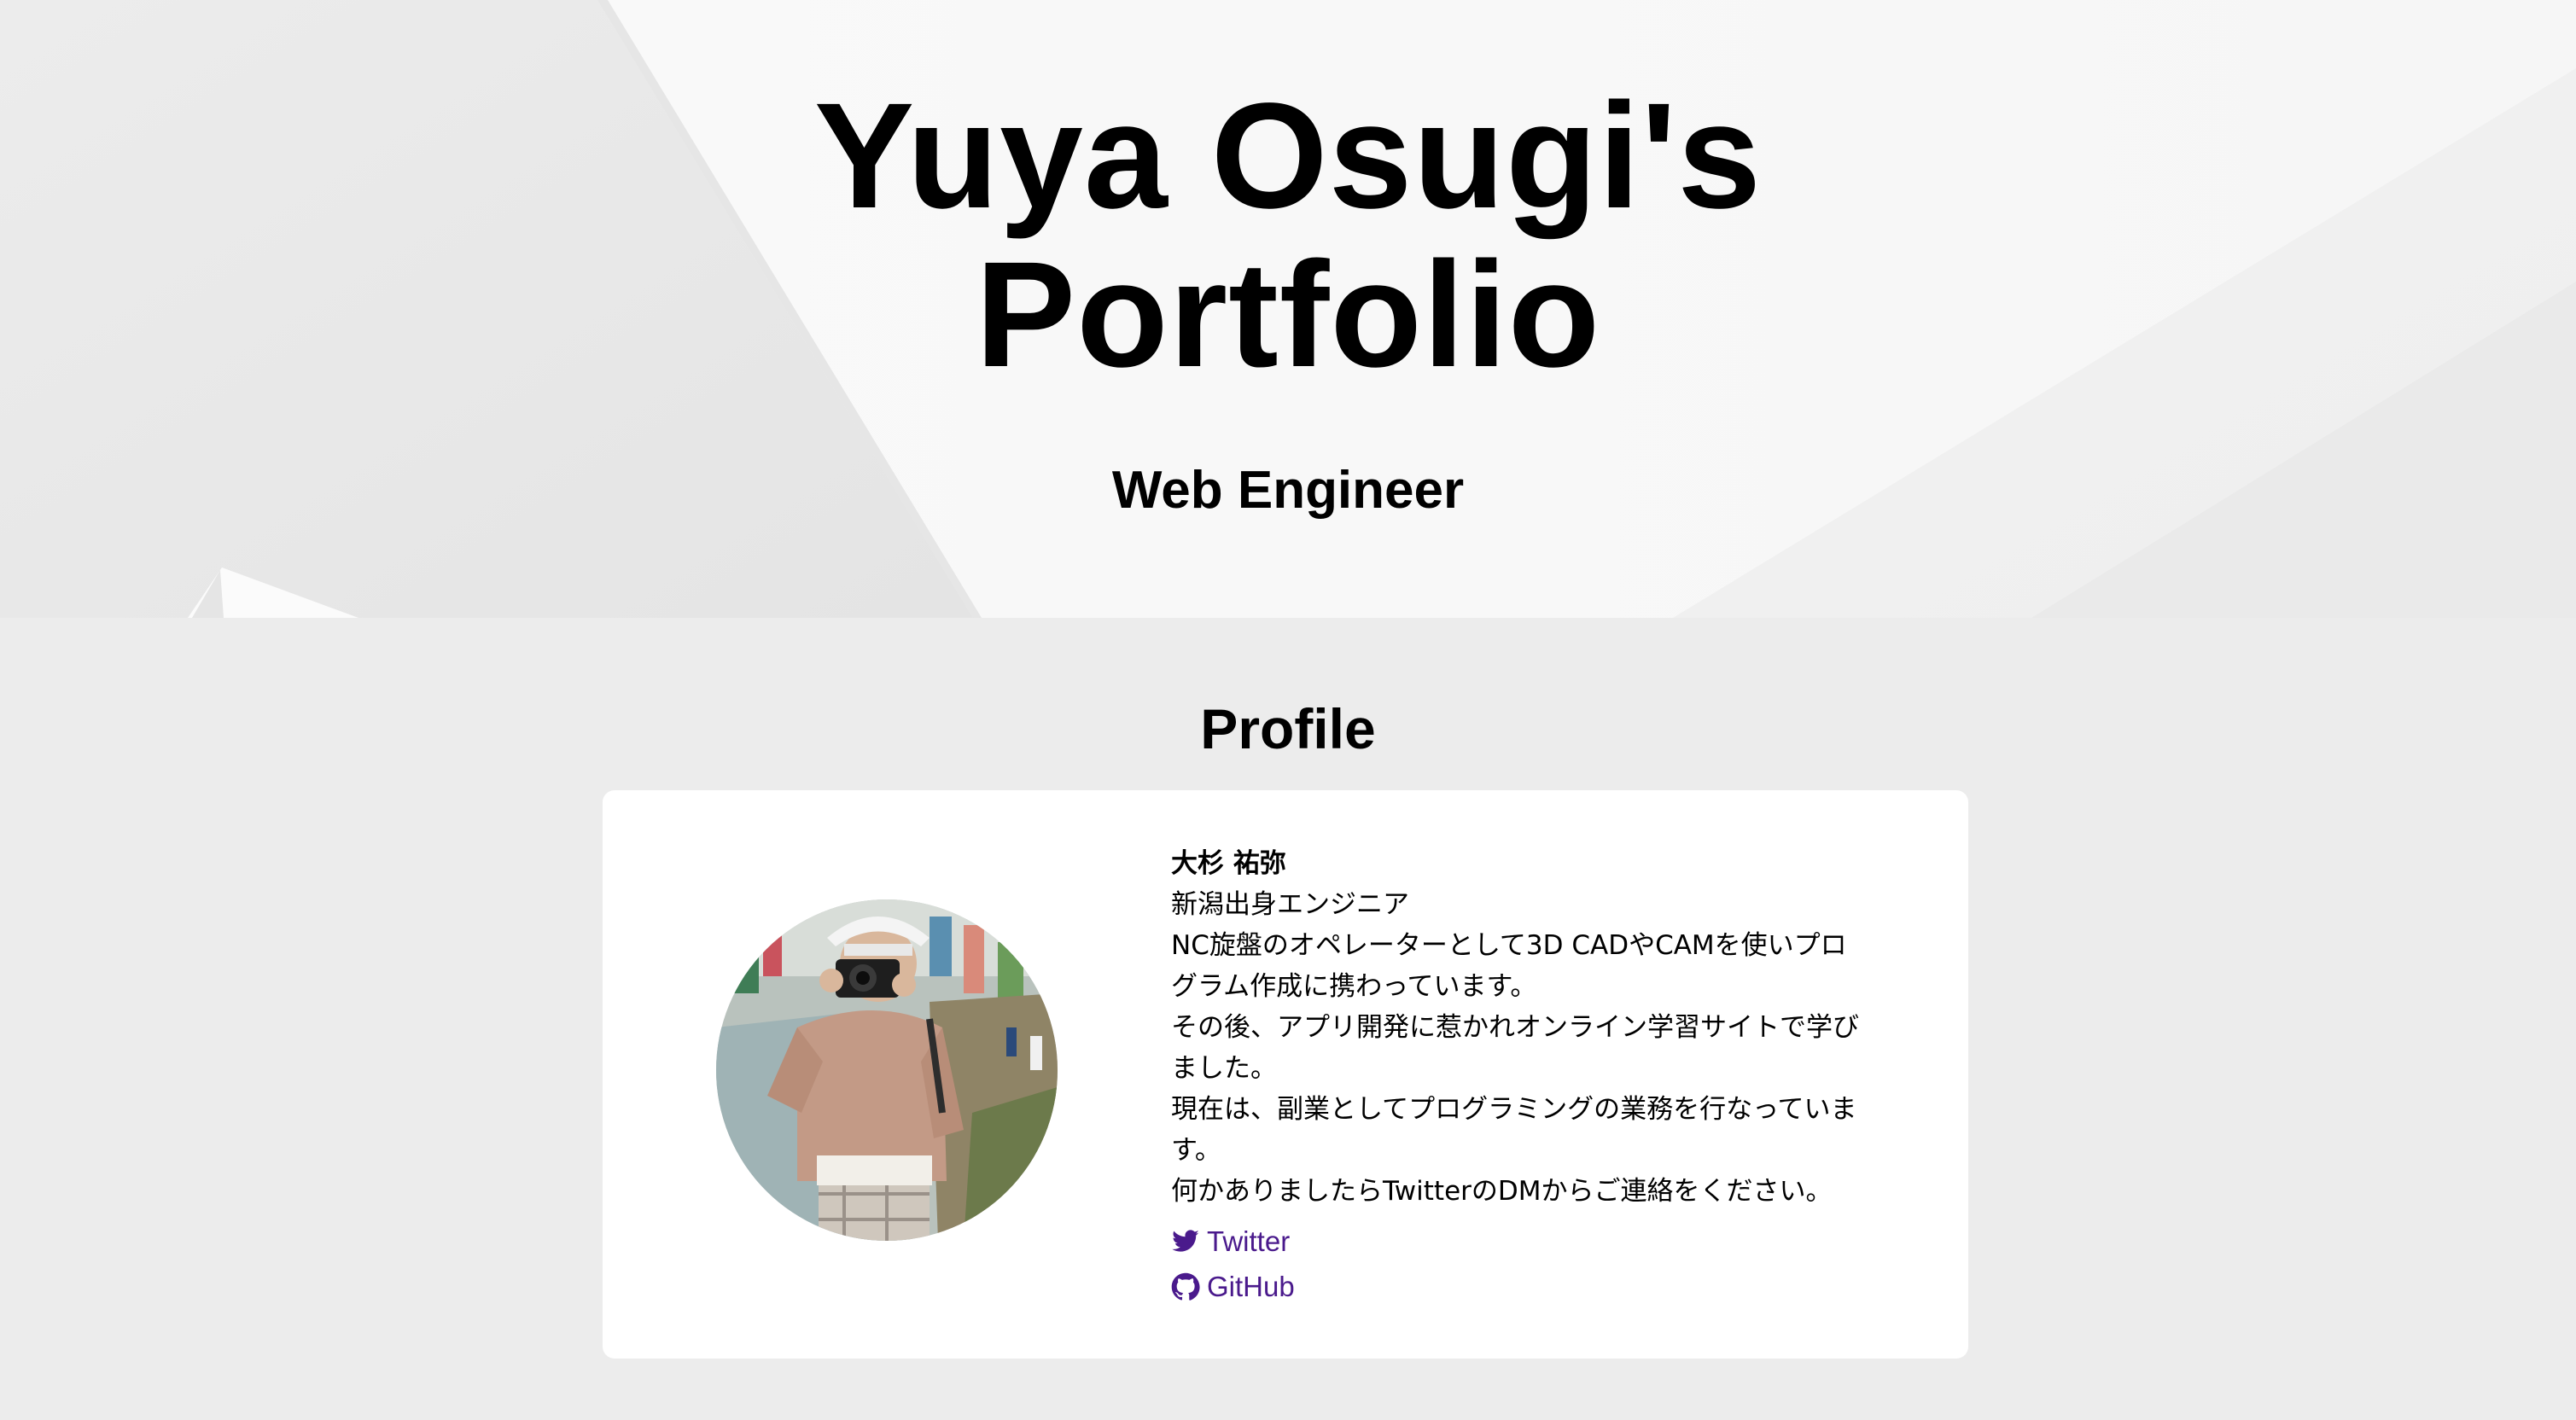 The image size is (2576, 1420). What do you see at coordinates (1185, 1241) in the screenshot?
I see `twitter-icon` at bounding box center [1185, 1241].